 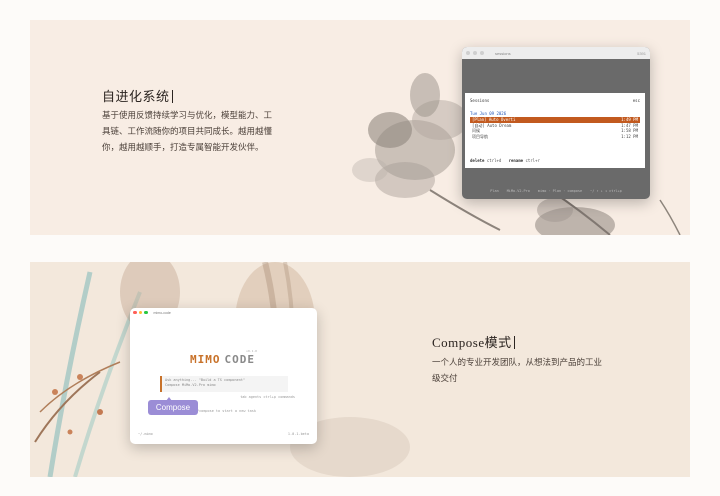 I want to click on mimo-code-logo: MIMO CODE v0.1.0, so click(x=223, y=357).